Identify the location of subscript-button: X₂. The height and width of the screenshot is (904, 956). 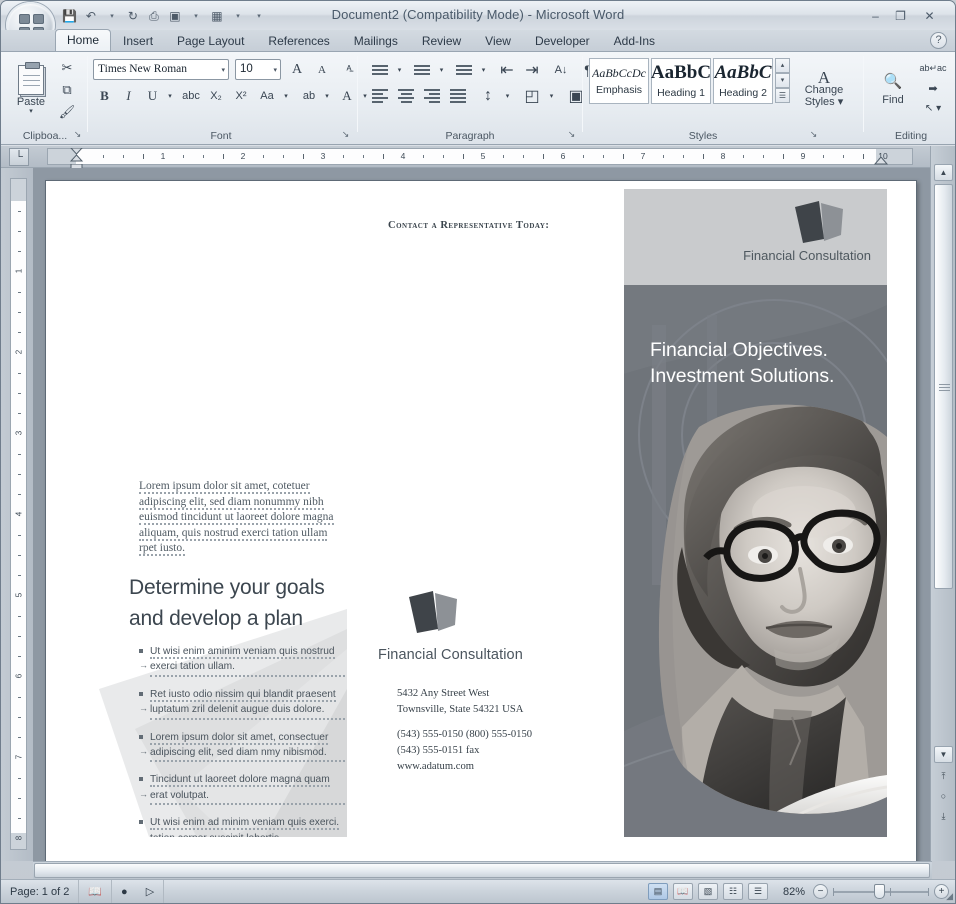
(216, 95).